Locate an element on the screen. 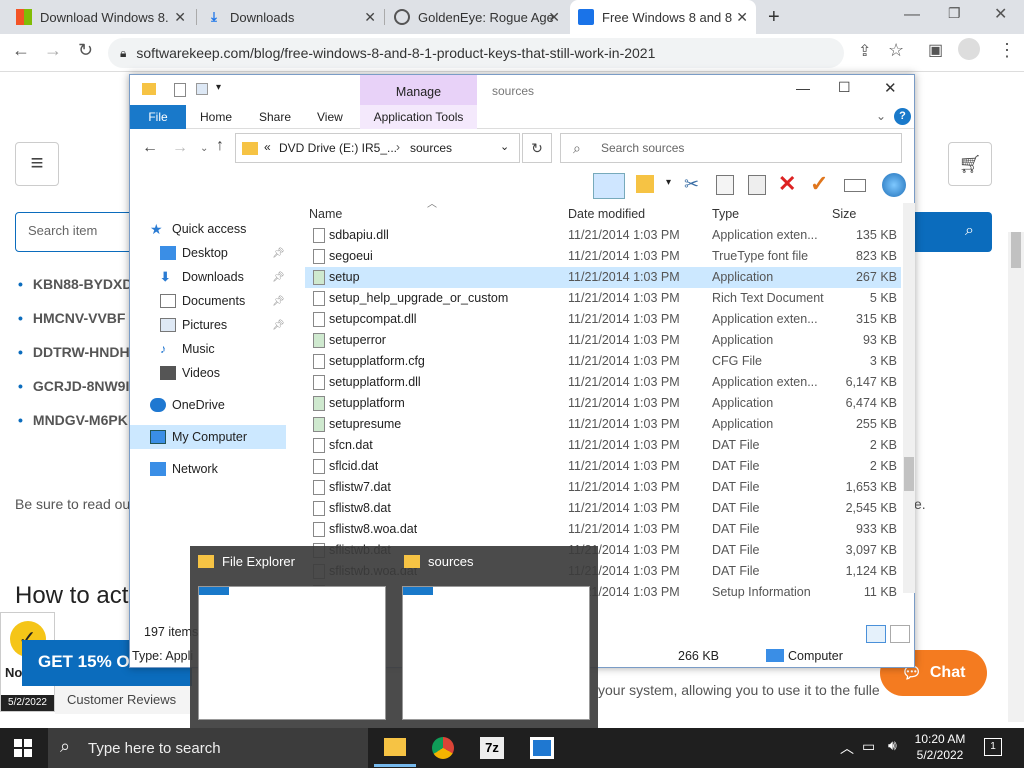  address-segment-sources: sources is located at coordinates (431, 148).